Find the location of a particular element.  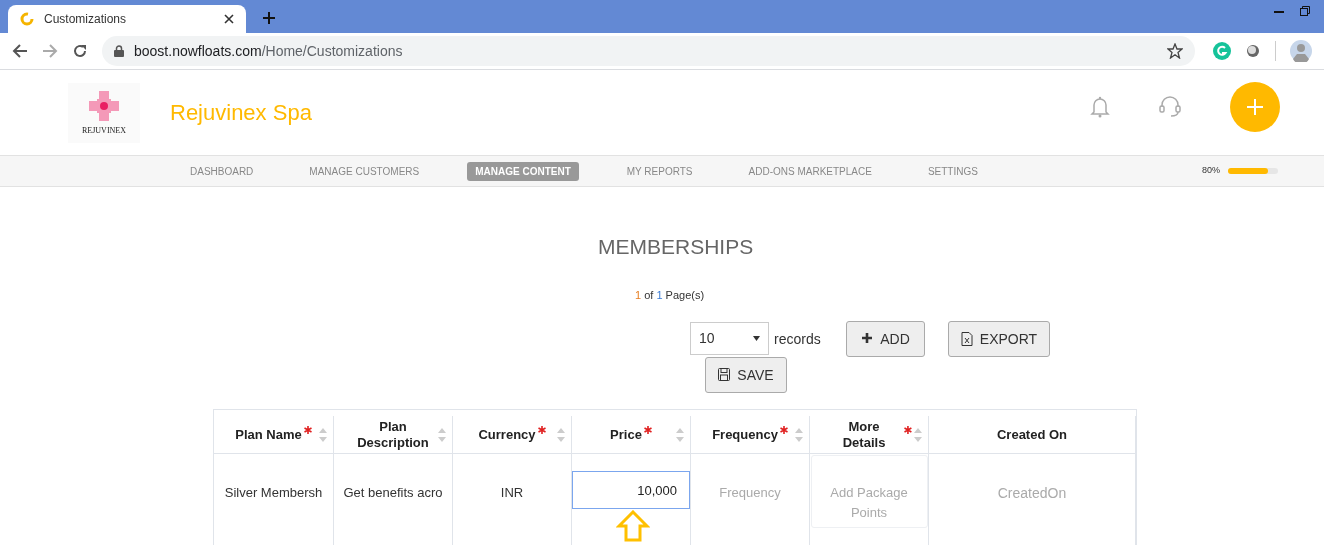

url-text: boost.nowfloats.com/Home/Customizations is located at coordinates (269, 51).